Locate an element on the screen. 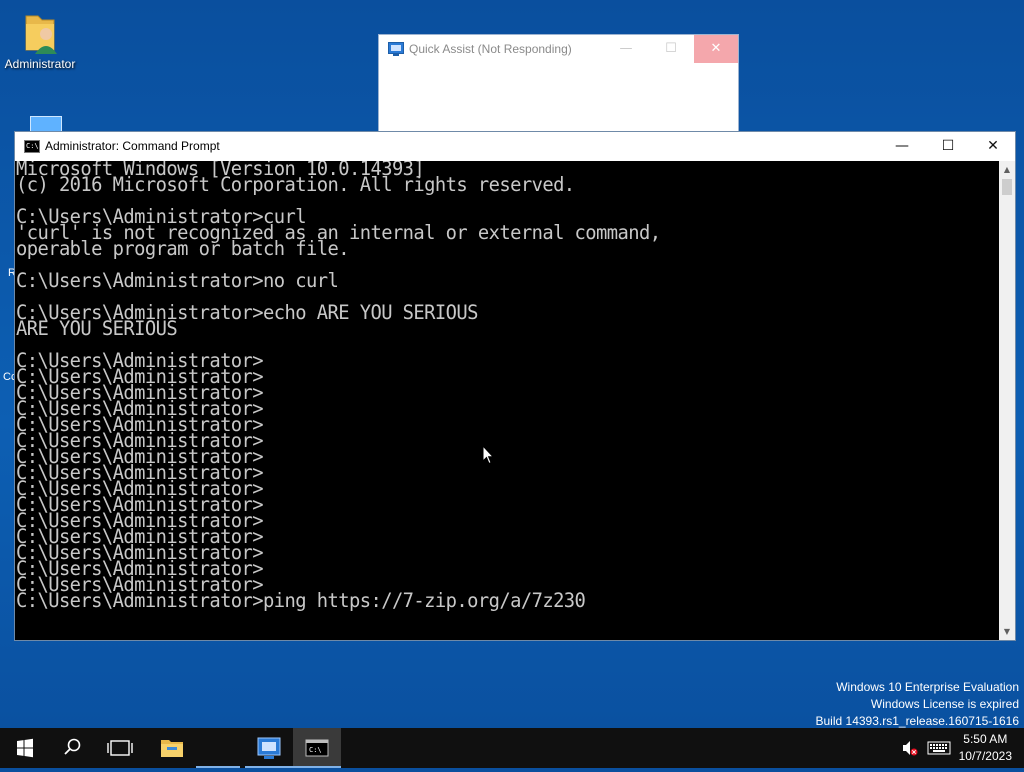 This screenshot has height=772, width=1024. cmd-title: Administrator: Command Prompt is located at coordinates (132, 146).